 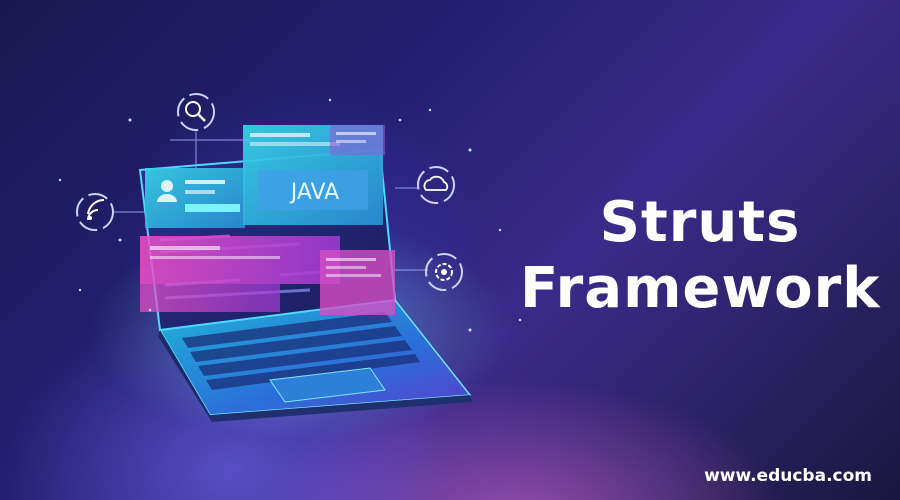 What do you see at coordinates (357, 140) in the screenshot?
I see `code-panel-top` at bounding box center [357, 140].